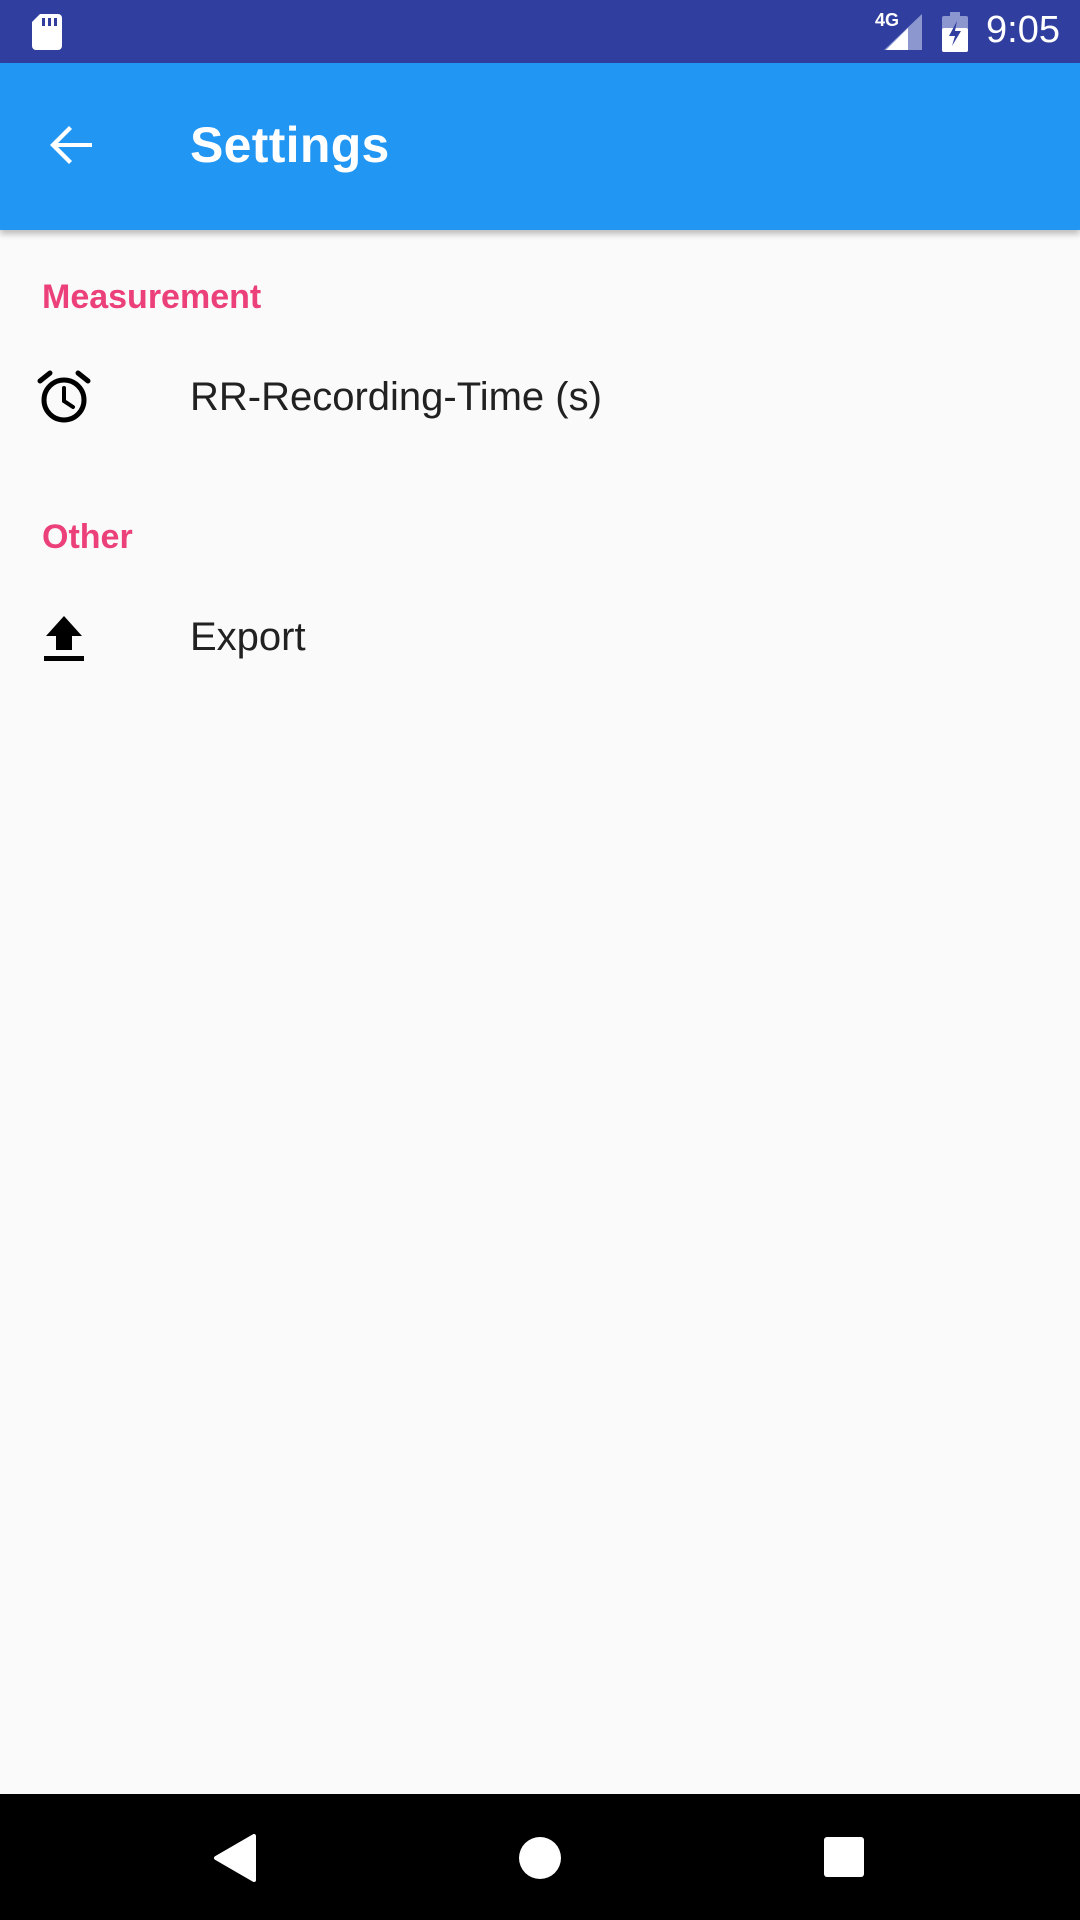  I want to click on pref-export: Export, so click(540, 639).